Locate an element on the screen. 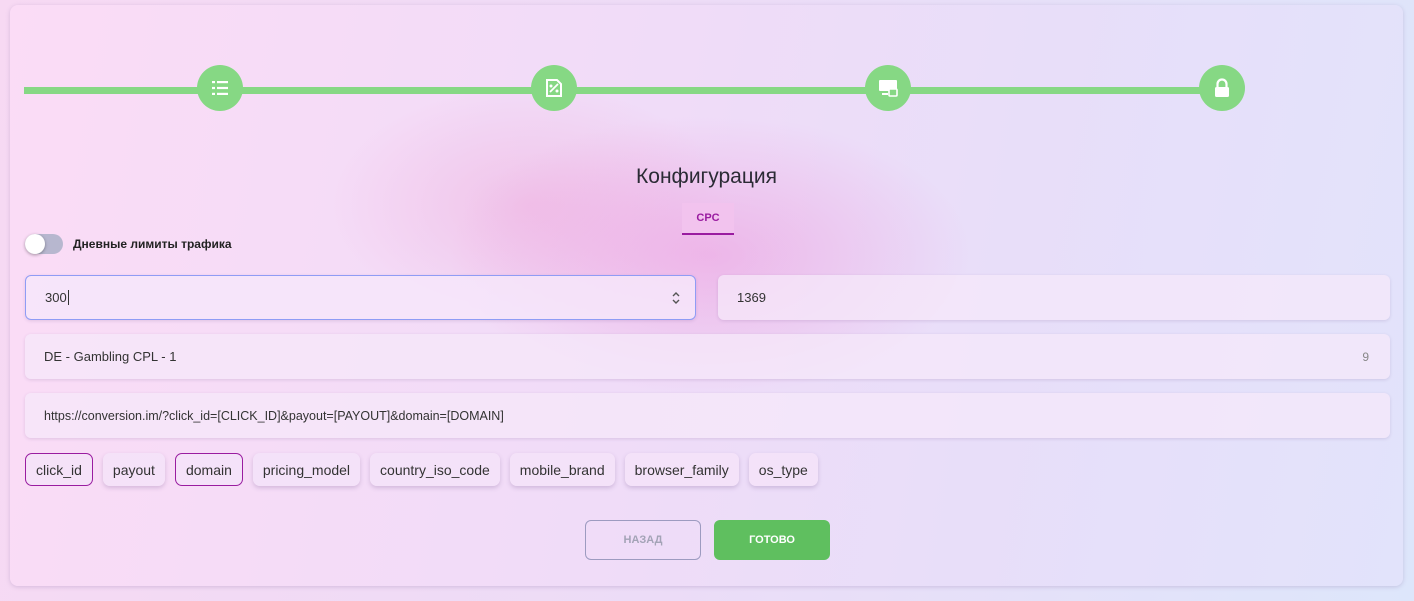 This screenshot has width=1414, height=601. list-icon is located at coordinates (220, 88).